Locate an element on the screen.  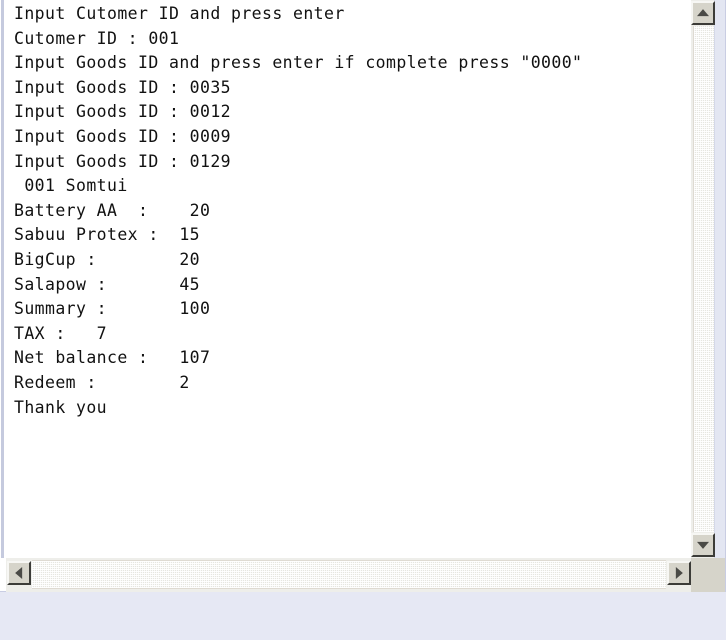
arrow-up-icon is located at coordinates (703, 13).